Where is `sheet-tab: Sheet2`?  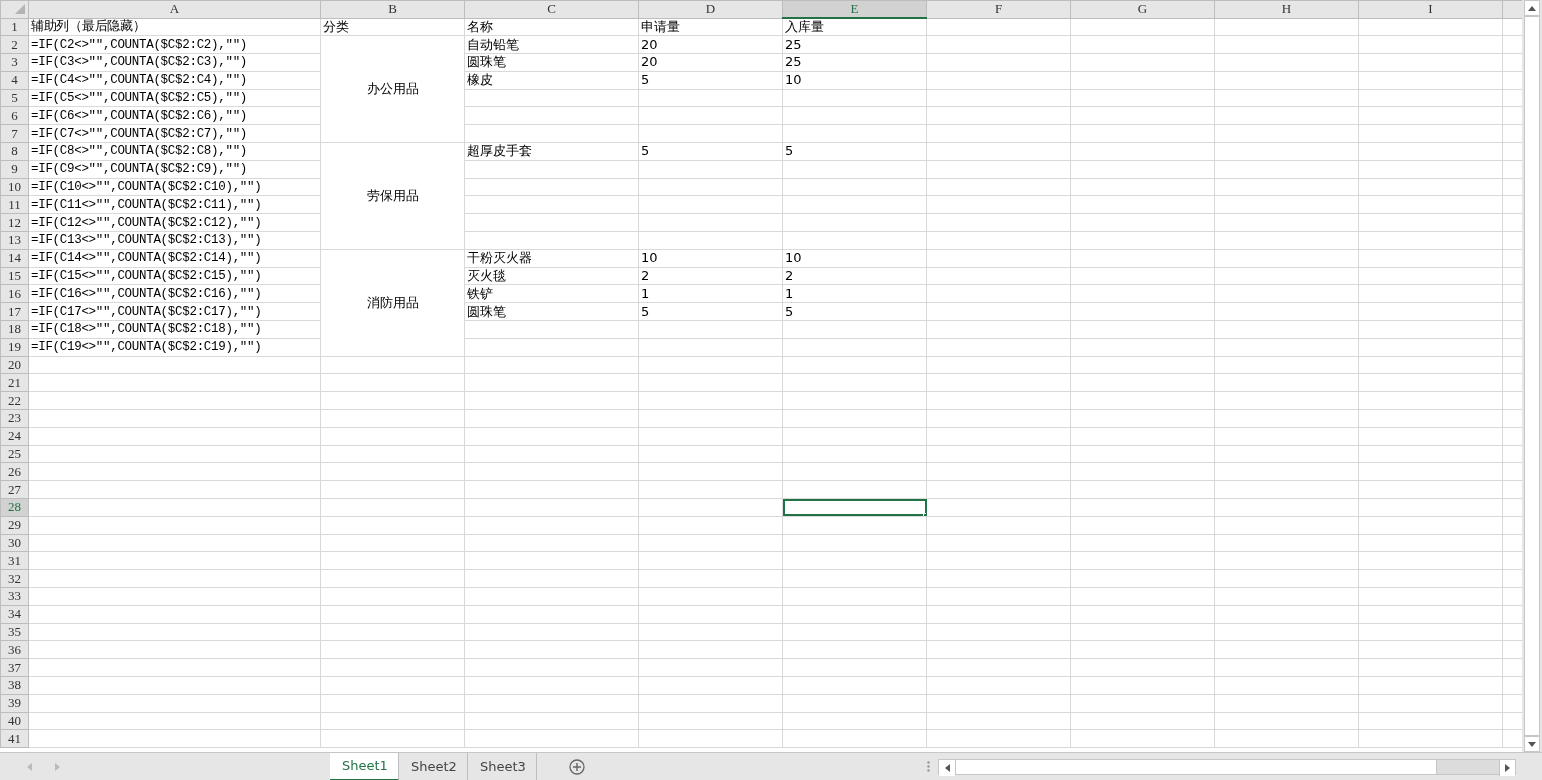 sheet-tab: Sheet2 is located at coordinates (433, 766).